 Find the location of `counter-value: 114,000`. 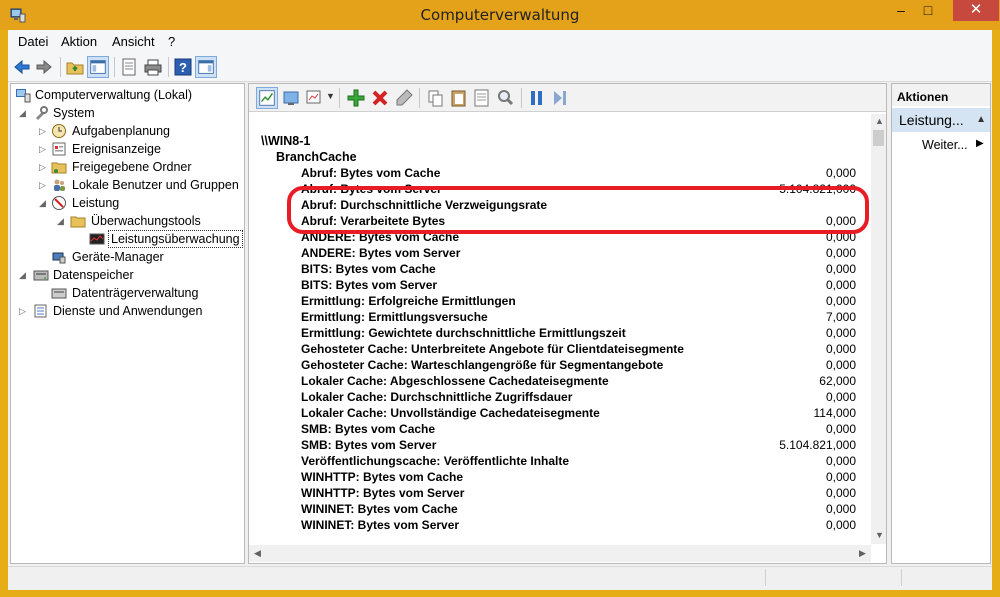

counter-value: 114,000 is located at coordinates (835, 413).